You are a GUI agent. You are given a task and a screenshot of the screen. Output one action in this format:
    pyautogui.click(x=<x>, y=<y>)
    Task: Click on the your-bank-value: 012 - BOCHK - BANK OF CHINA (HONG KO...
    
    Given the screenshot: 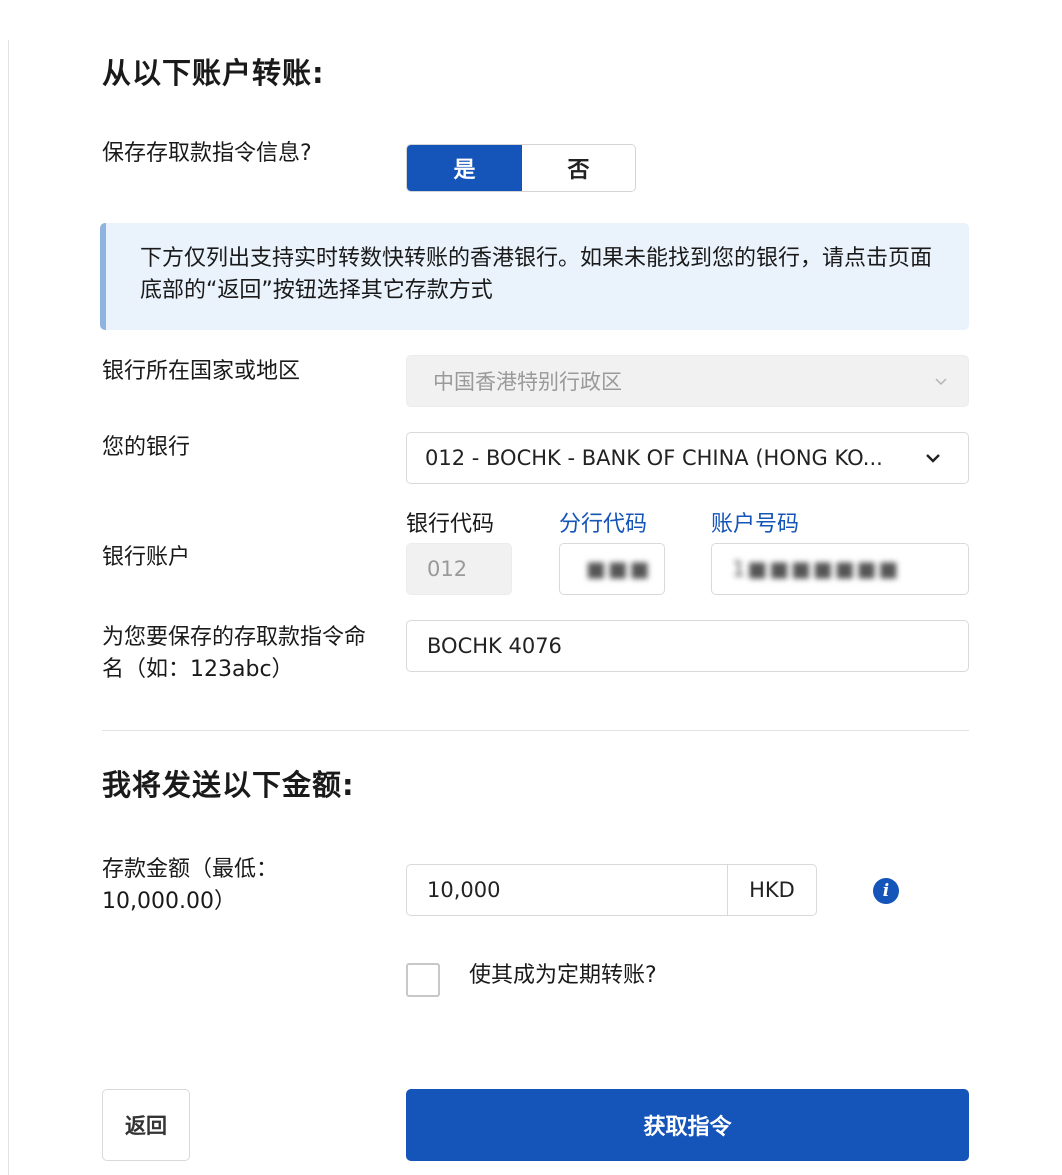 What is the action you would take?
    pyautogui.click(x=654, y=458)
    